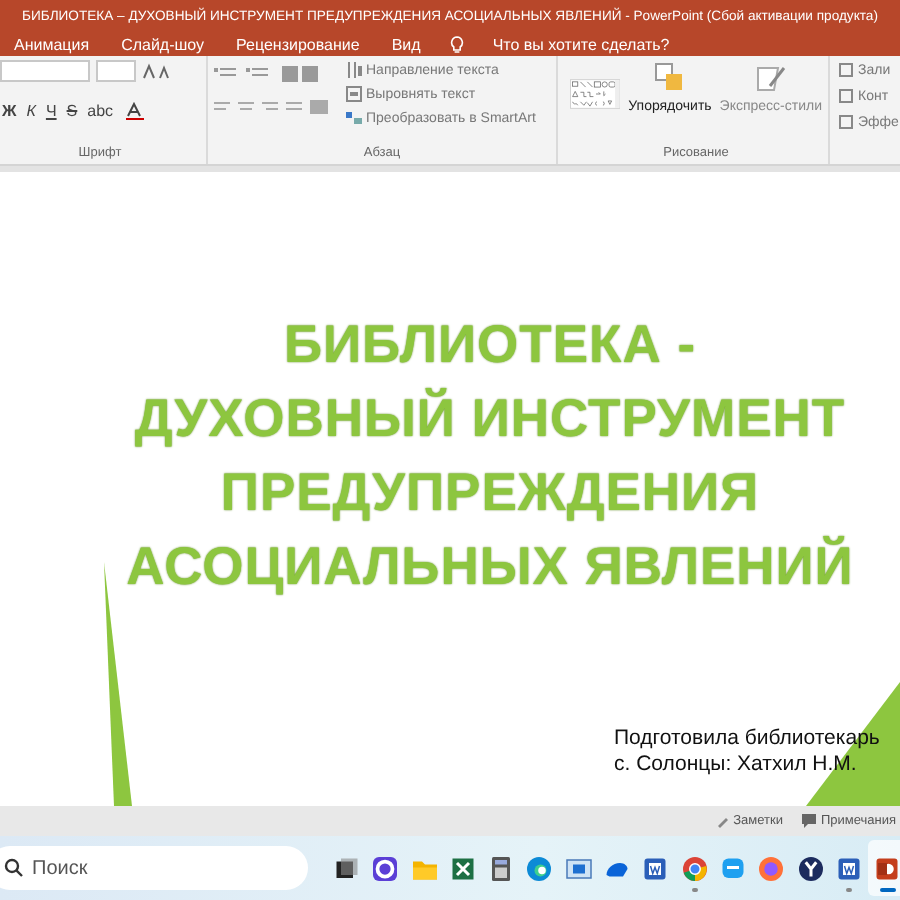 The image size is (900, 900). I want to click on ribbon-tab: Вид, so click(406, 44).